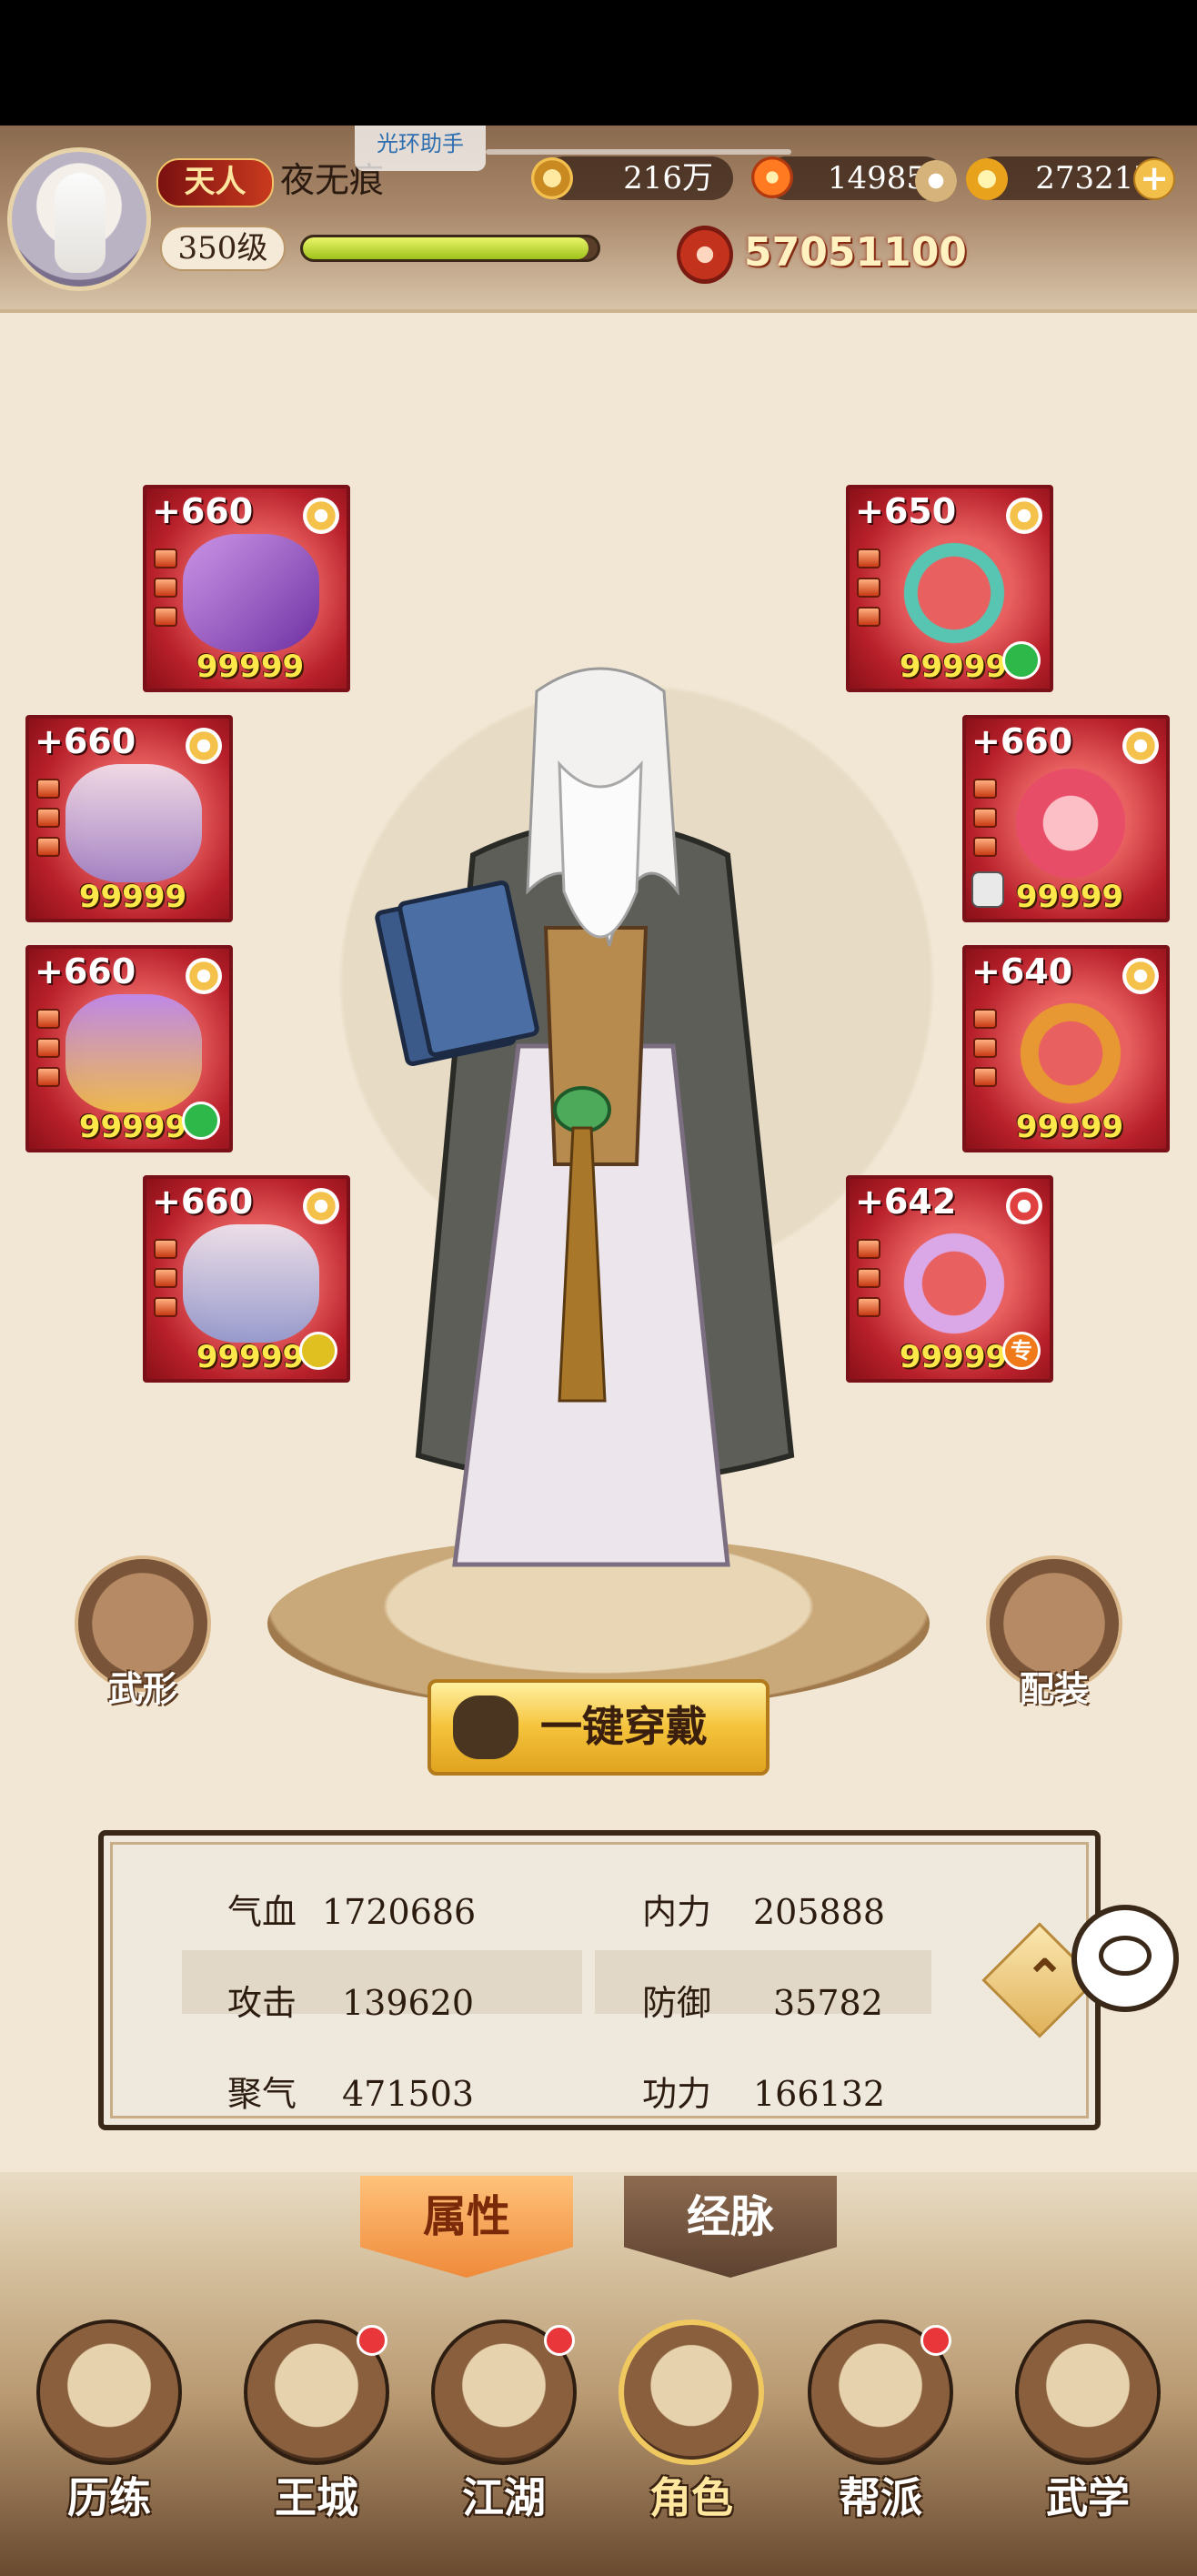 The image size is (1197, 2576). I want to click on nav-jianghu: 江湖, so click(504, 2424).